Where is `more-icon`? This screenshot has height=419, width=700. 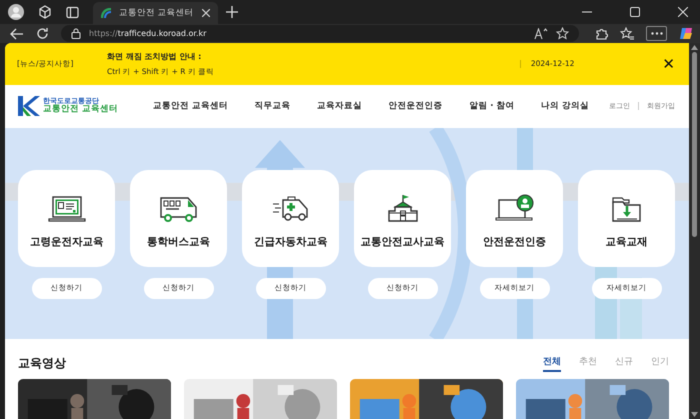
more-icon is located at coordinates (656, 33).